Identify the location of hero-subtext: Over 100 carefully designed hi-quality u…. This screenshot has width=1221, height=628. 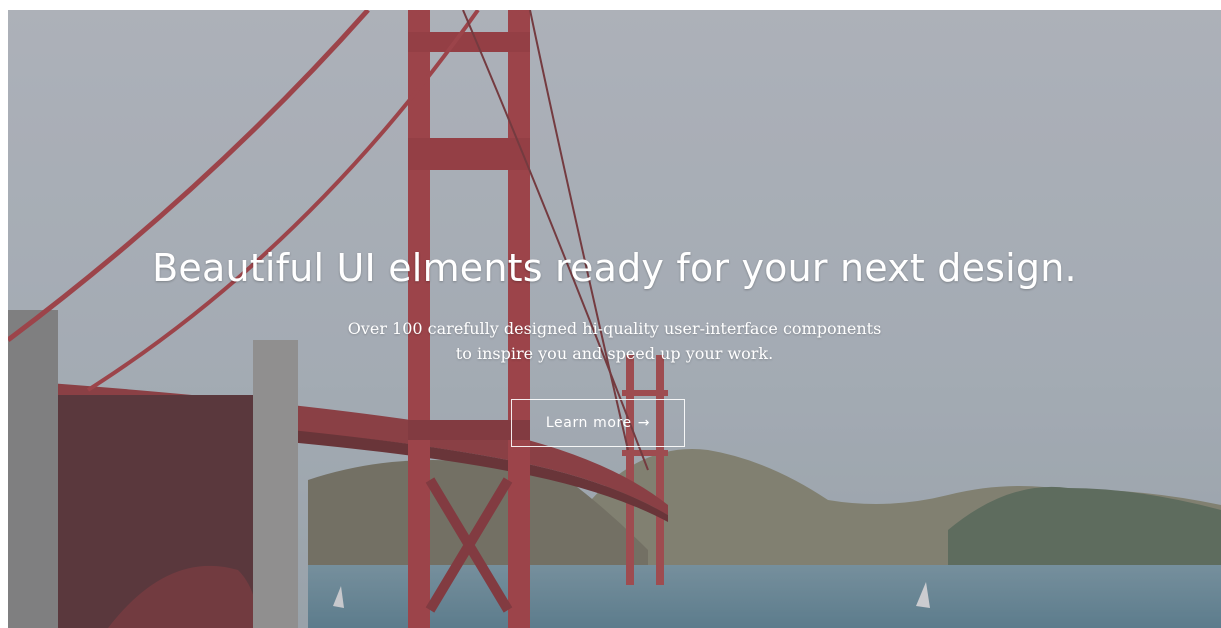
(614, 341).